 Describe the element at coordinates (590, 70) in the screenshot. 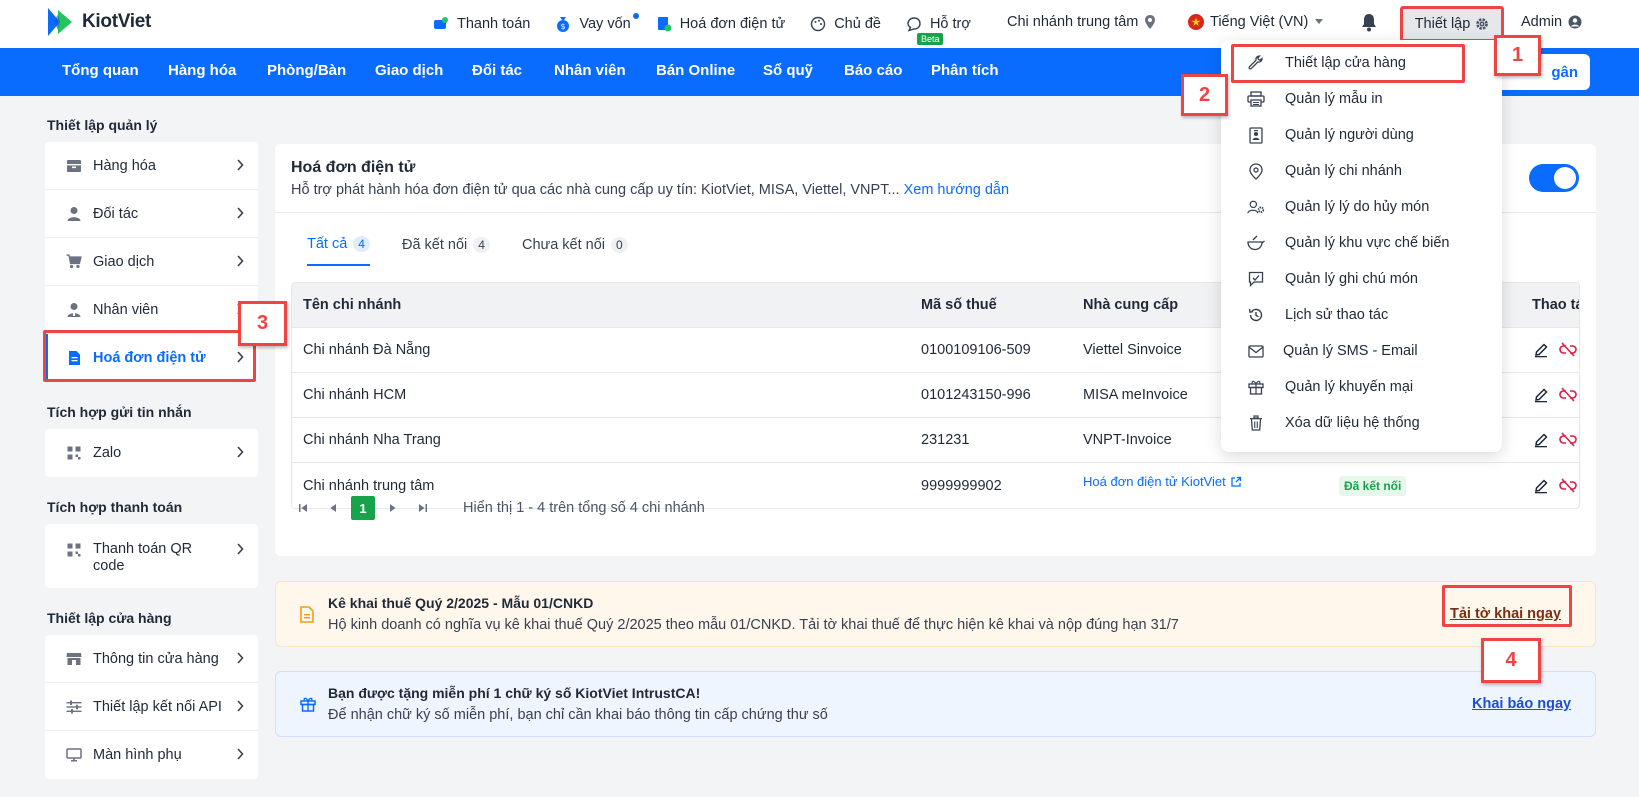

I see `mainnav-staff: Nhân viên` at that location.